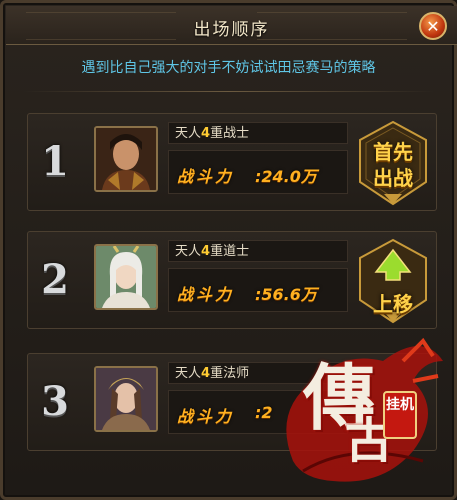 This screenshot has width=457, height=500. What do you see at coordinates (126, 277) in the screenshot?
I see `taoist-avatar` at bounding box center [126, 277].